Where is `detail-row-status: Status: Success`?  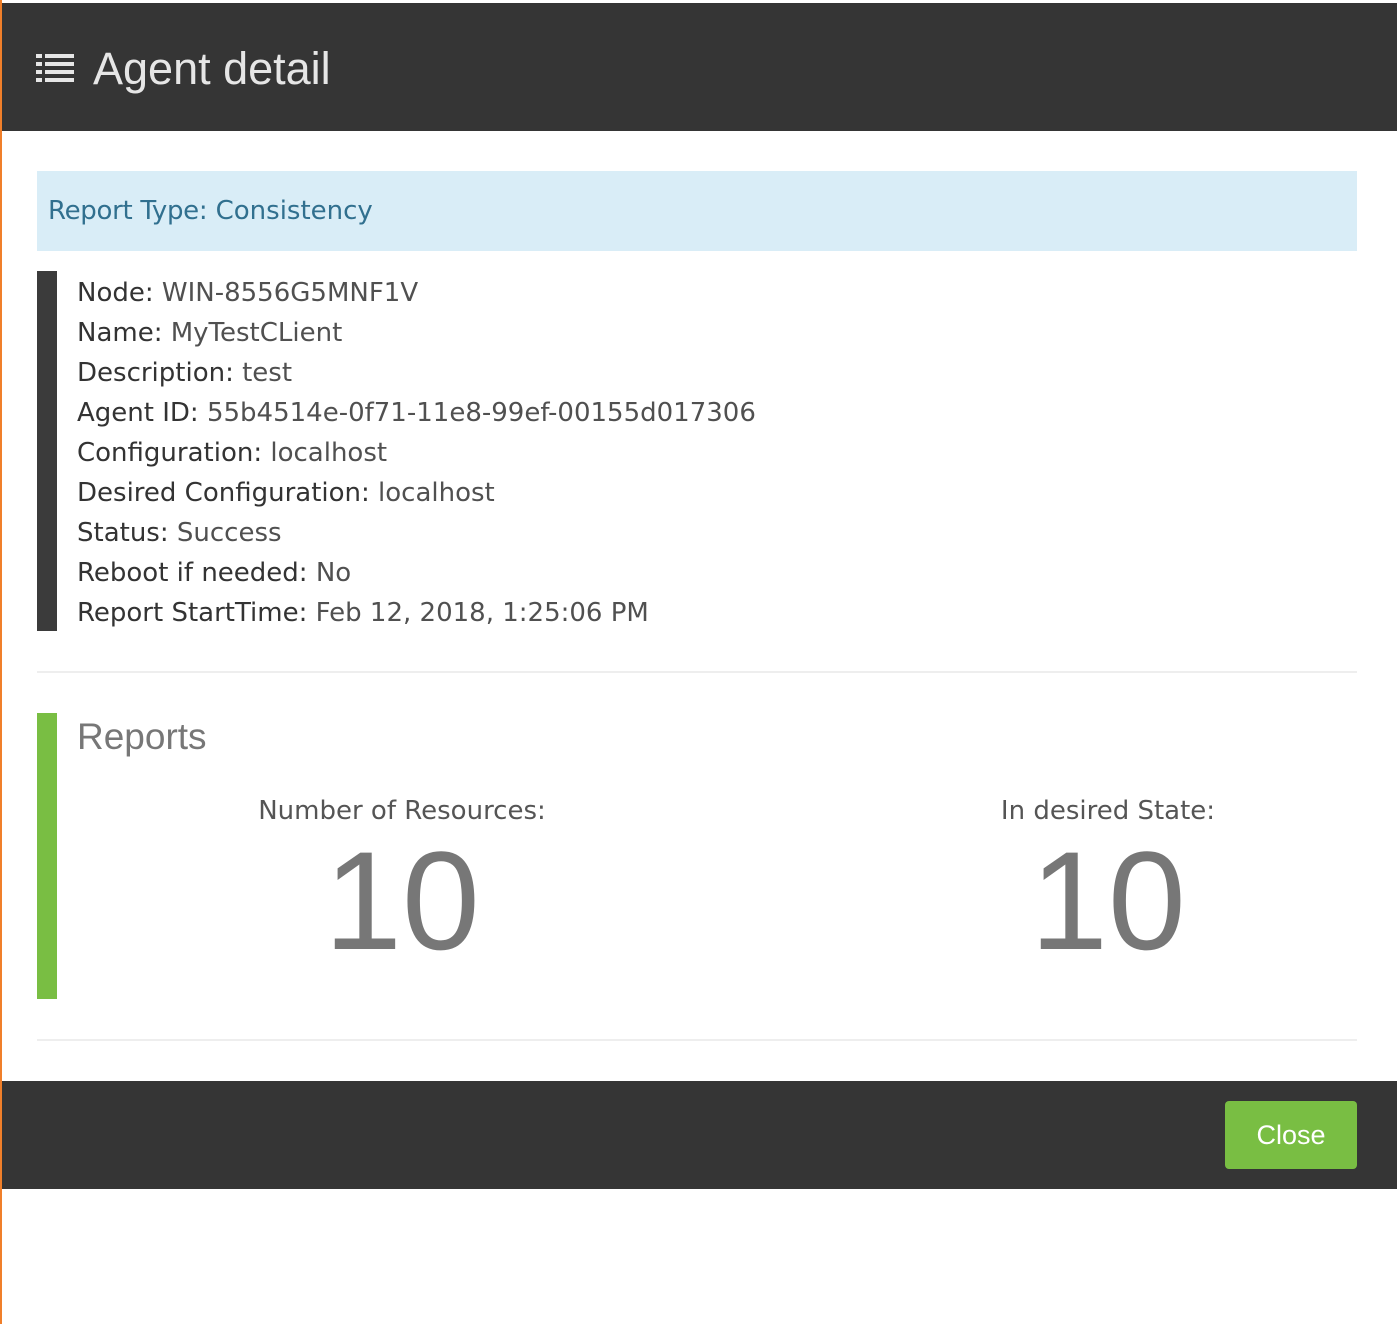 detail-row-status: Status: Success is located at coordinates (717, 533).